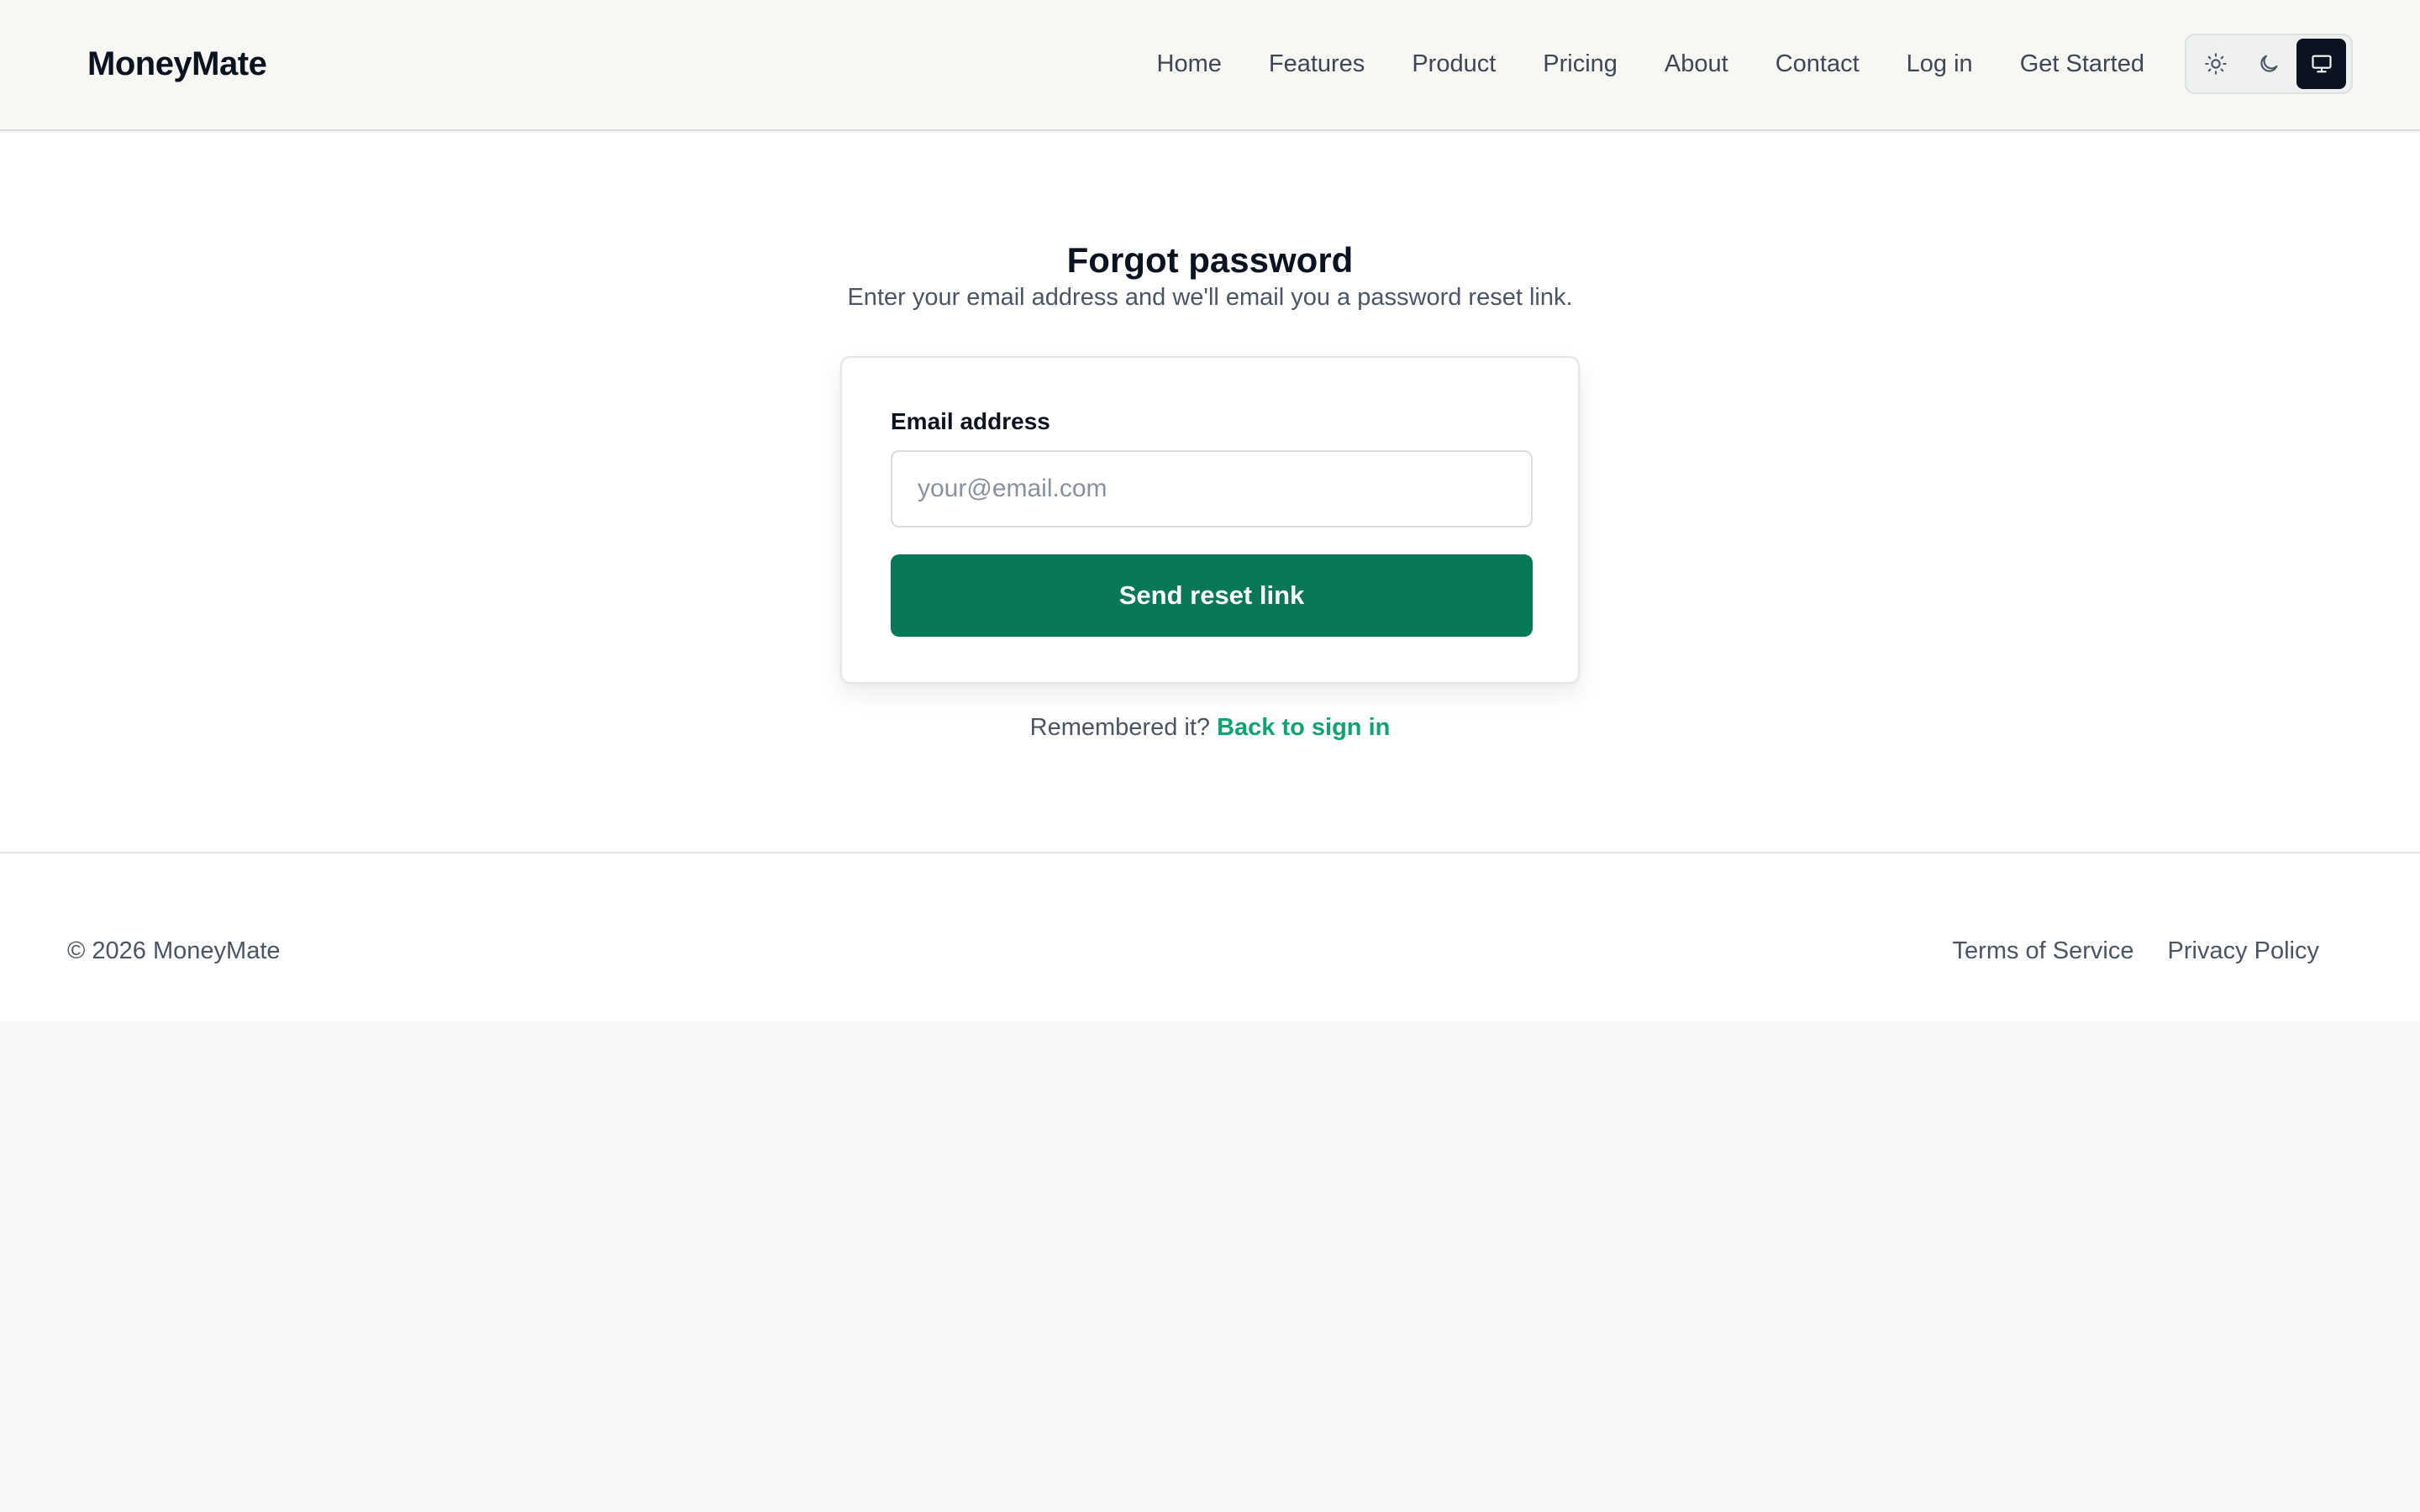 This screenshot has width=2420, height=1512. I want to click on reset-form-card: Email address Send reset link, so click(1210, 520).